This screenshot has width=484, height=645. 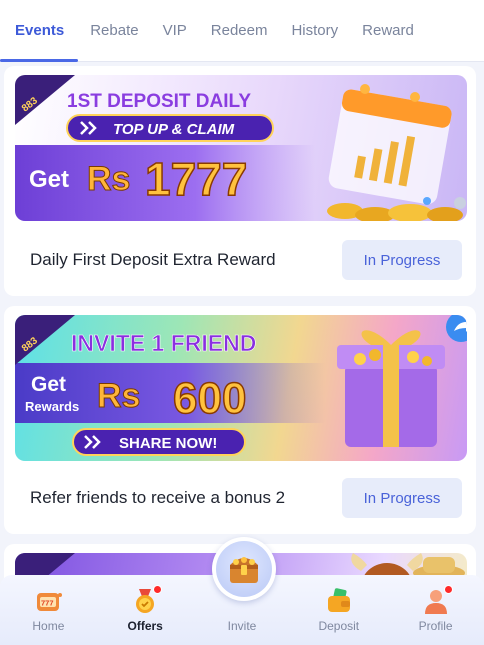 I want to click on tab-redeem: Redeem, so click(x=239, y=31).